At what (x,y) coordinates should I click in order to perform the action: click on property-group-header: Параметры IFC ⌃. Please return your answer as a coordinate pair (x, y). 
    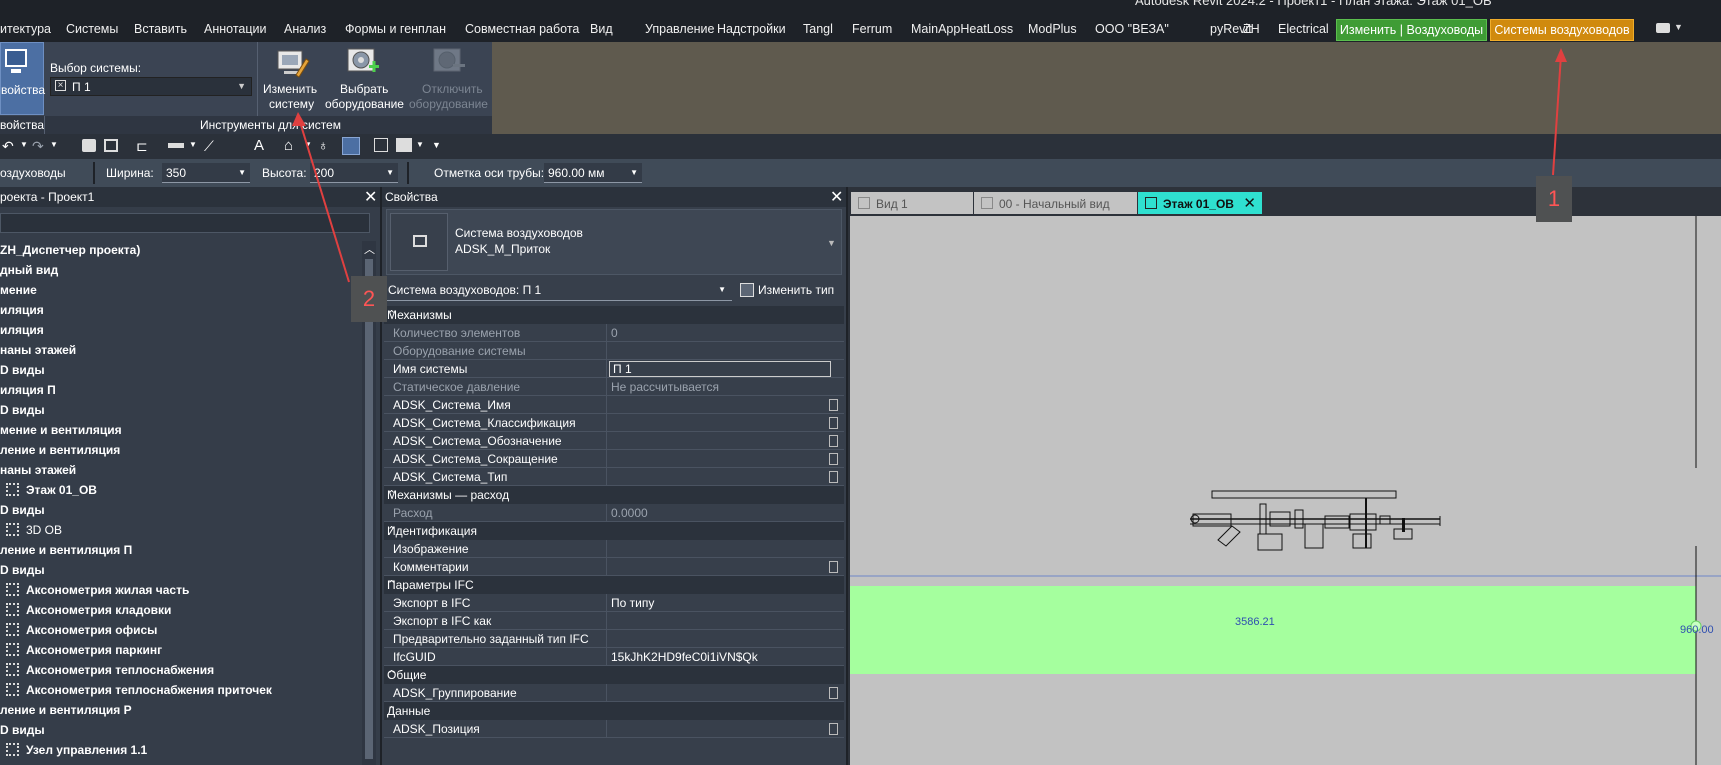
    Looking at the image, I should click on (614, 585).